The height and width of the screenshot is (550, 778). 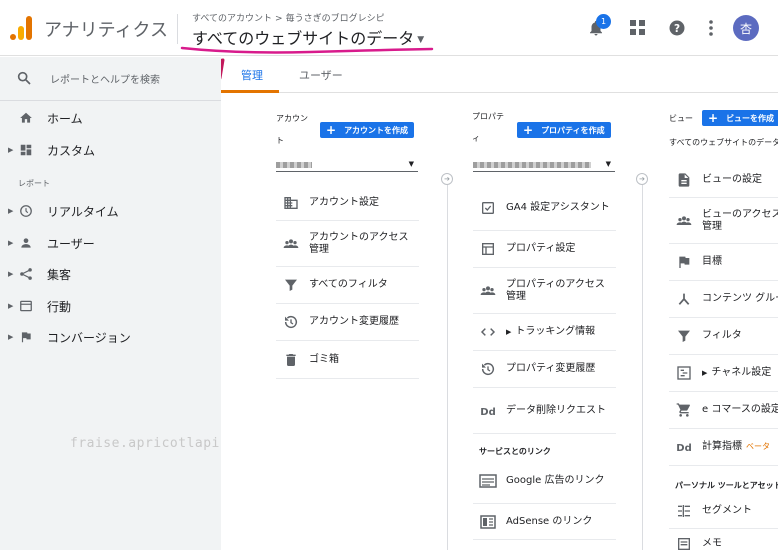 What do you see at coordinates (736, 447) in the screenshot?
I see `row-label: 計算指標 ベータ` at bounding box center [736, 447].